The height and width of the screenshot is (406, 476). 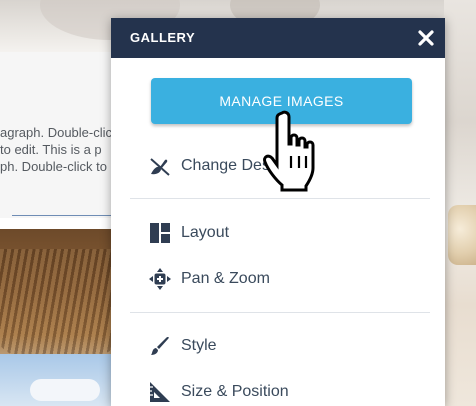 What do you see at coordinates (288, 346) in the screenshot?
I see `menu-item-style: Style` at bounding box center [288, 346].